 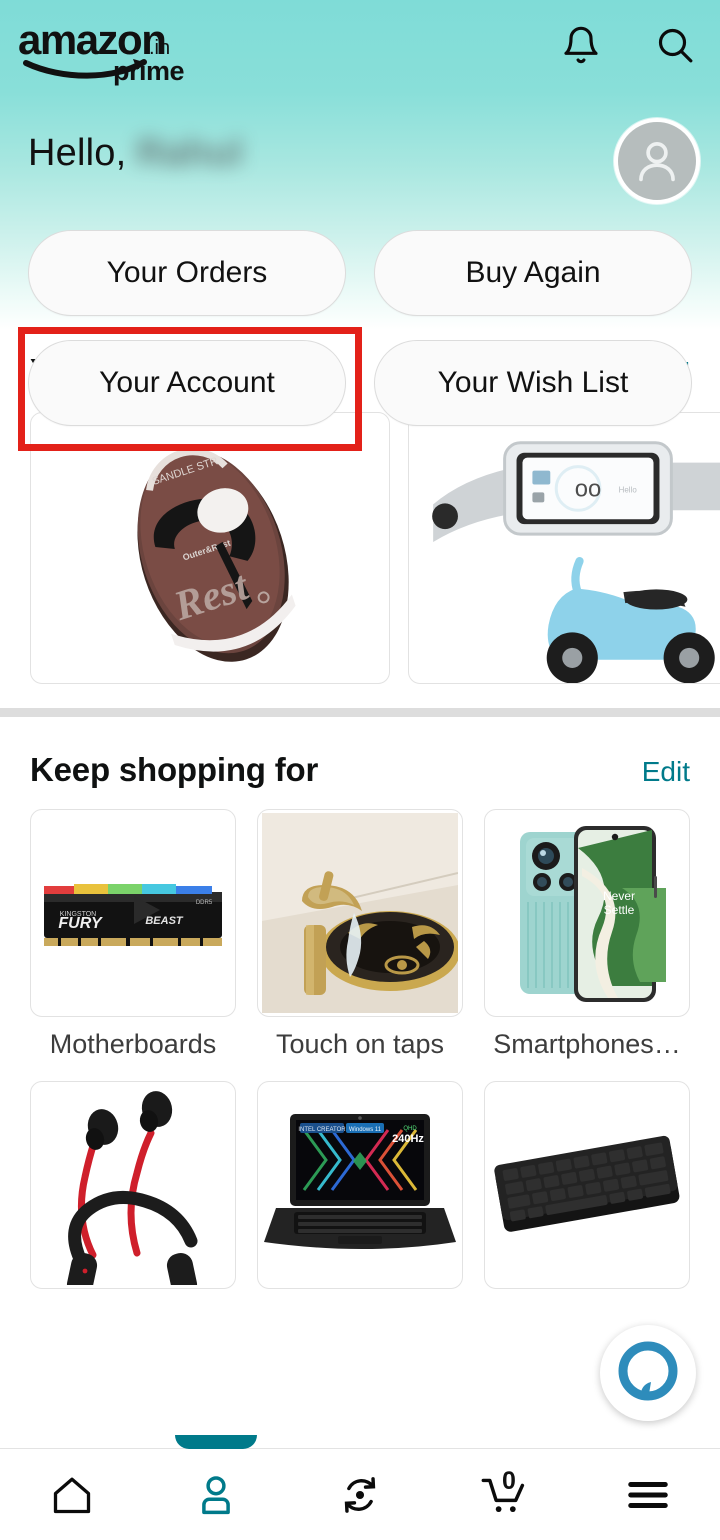 What do you see at coordinates (360, 1181) in the screenshot?
I see `gaming-laptop-image: INTEL CREATOR Windows 11 QHD 240Hz` at bounding box center [360, 1181].